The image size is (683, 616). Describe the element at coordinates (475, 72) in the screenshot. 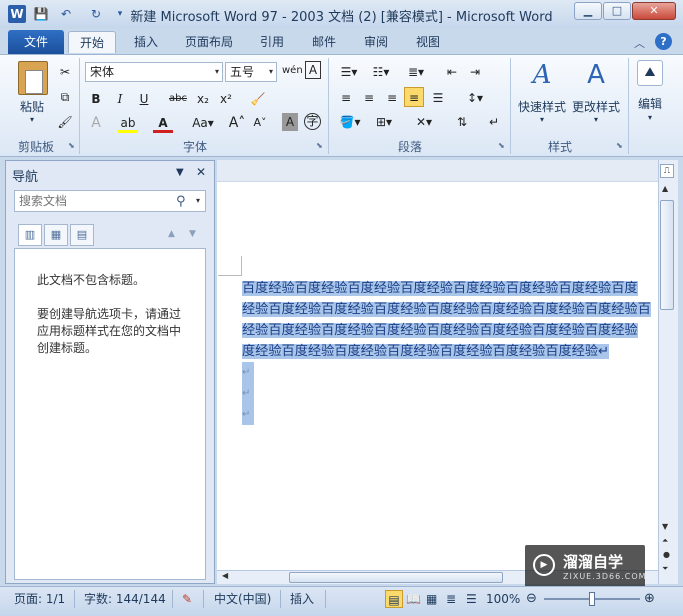

I see `increase-indent-icon: ⇥` at that location.